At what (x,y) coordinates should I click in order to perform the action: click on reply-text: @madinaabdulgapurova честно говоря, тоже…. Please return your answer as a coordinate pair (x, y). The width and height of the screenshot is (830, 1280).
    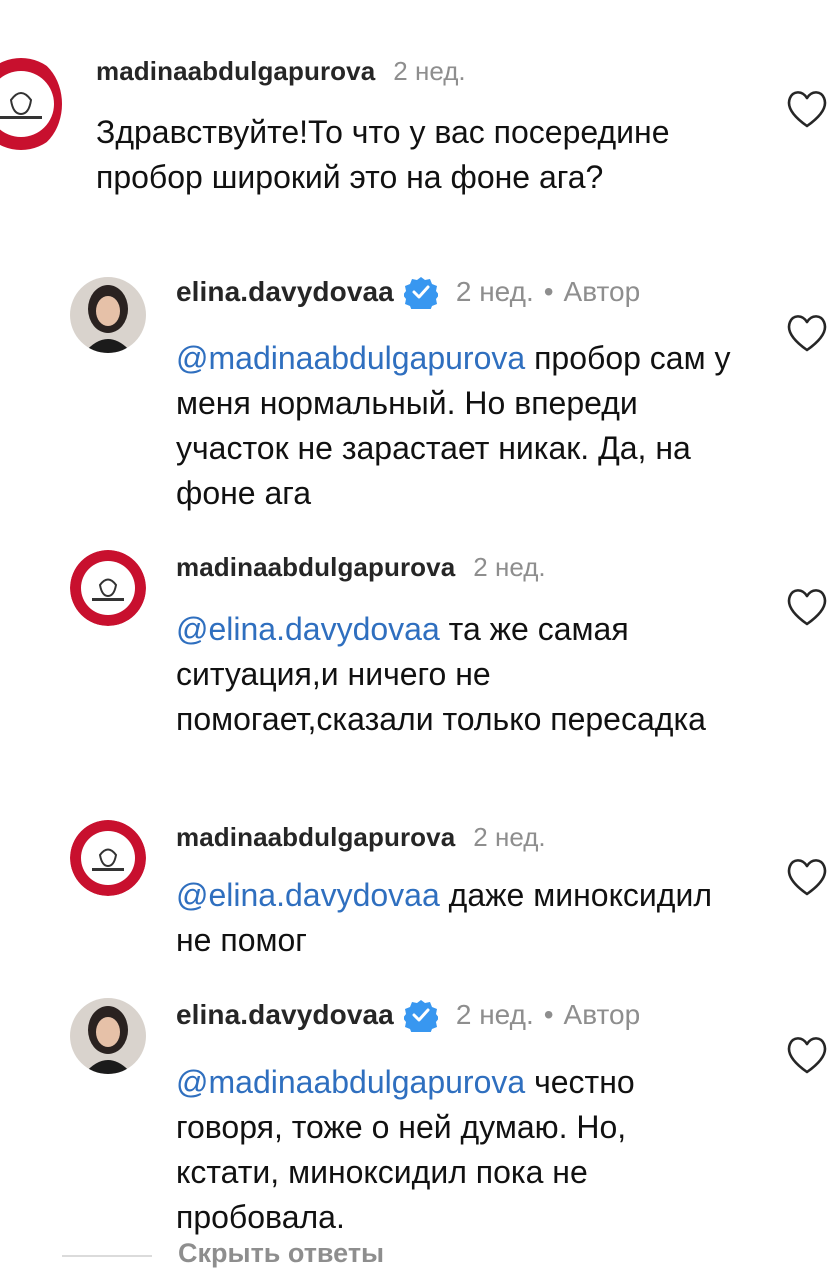
    Looking at the image, I should click on (456, 1150).